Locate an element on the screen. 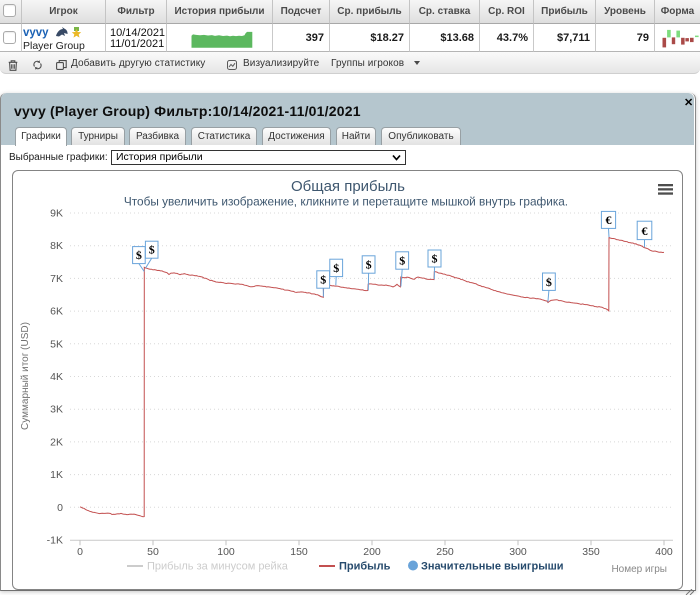 The image size is (700, 595). svg-text: Номер игры is located at coordinates (639, 569).